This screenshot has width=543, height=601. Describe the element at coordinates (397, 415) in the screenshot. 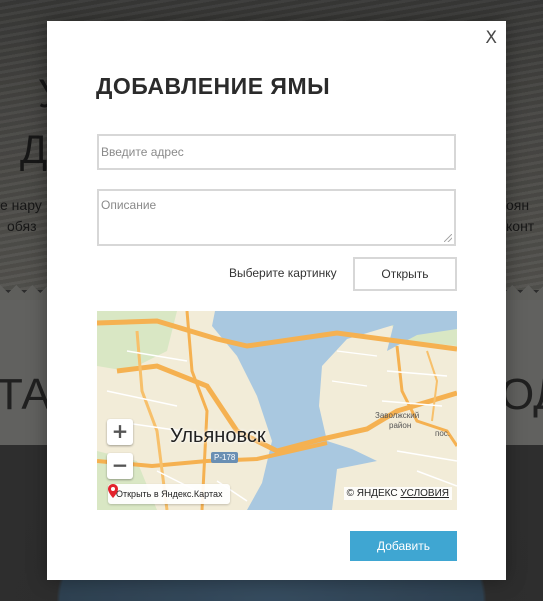

I see `map-district-label: Заволжский` at that location.